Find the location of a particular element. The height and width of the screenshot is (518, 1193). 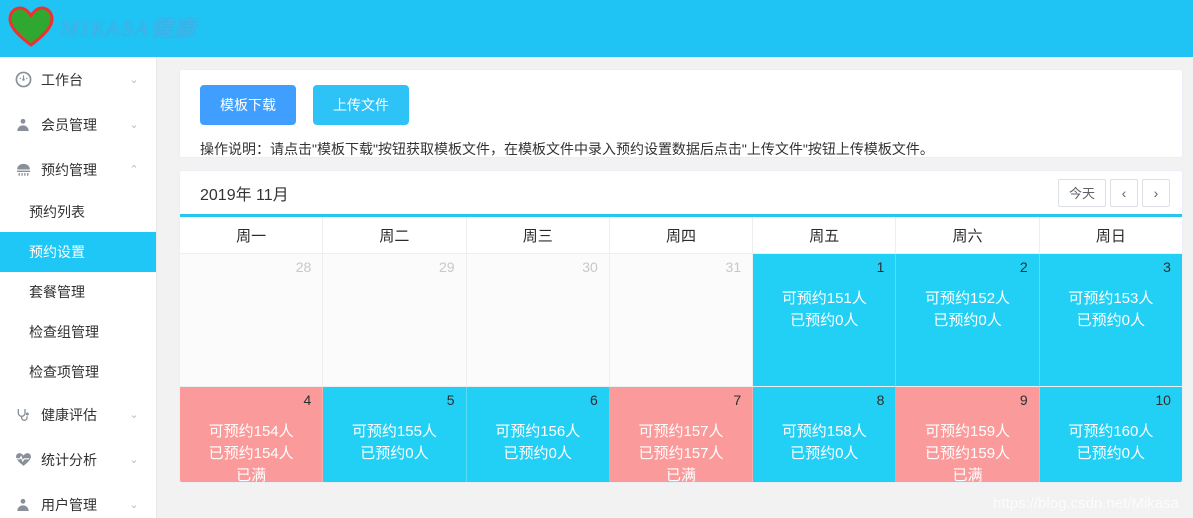

prev-month-button: ‹ is located at coordinates (1124, 192).